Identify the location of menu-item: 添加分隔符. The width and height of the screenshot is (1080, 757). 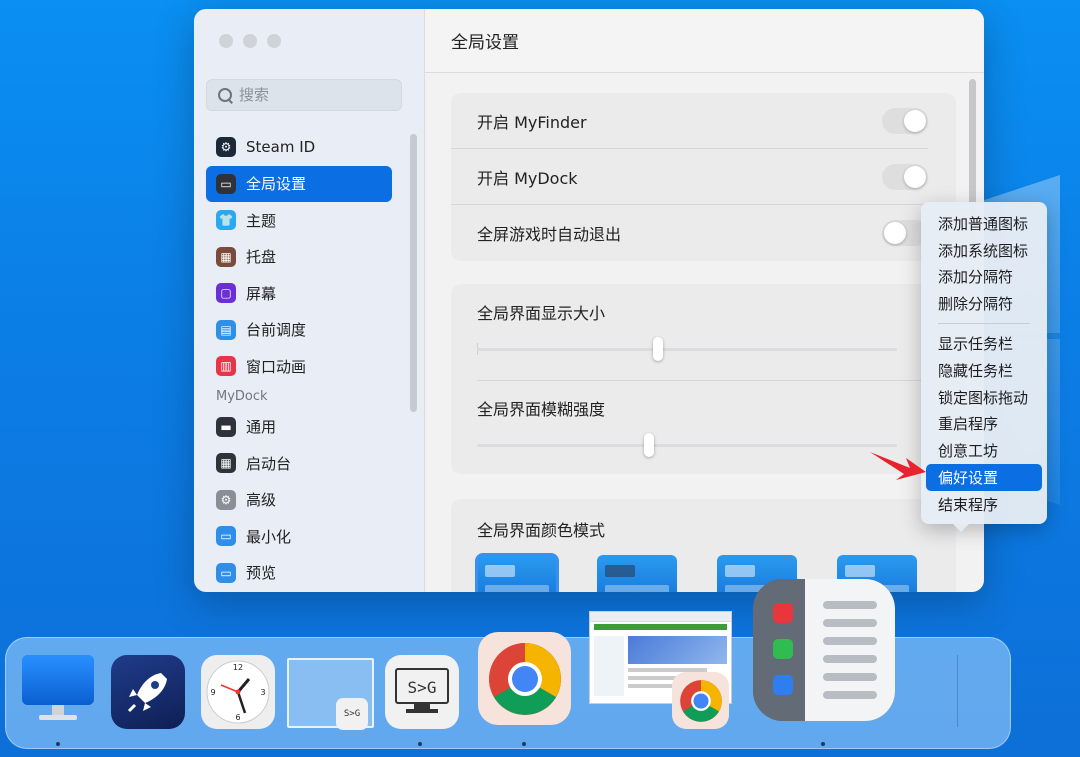
(984, 277).